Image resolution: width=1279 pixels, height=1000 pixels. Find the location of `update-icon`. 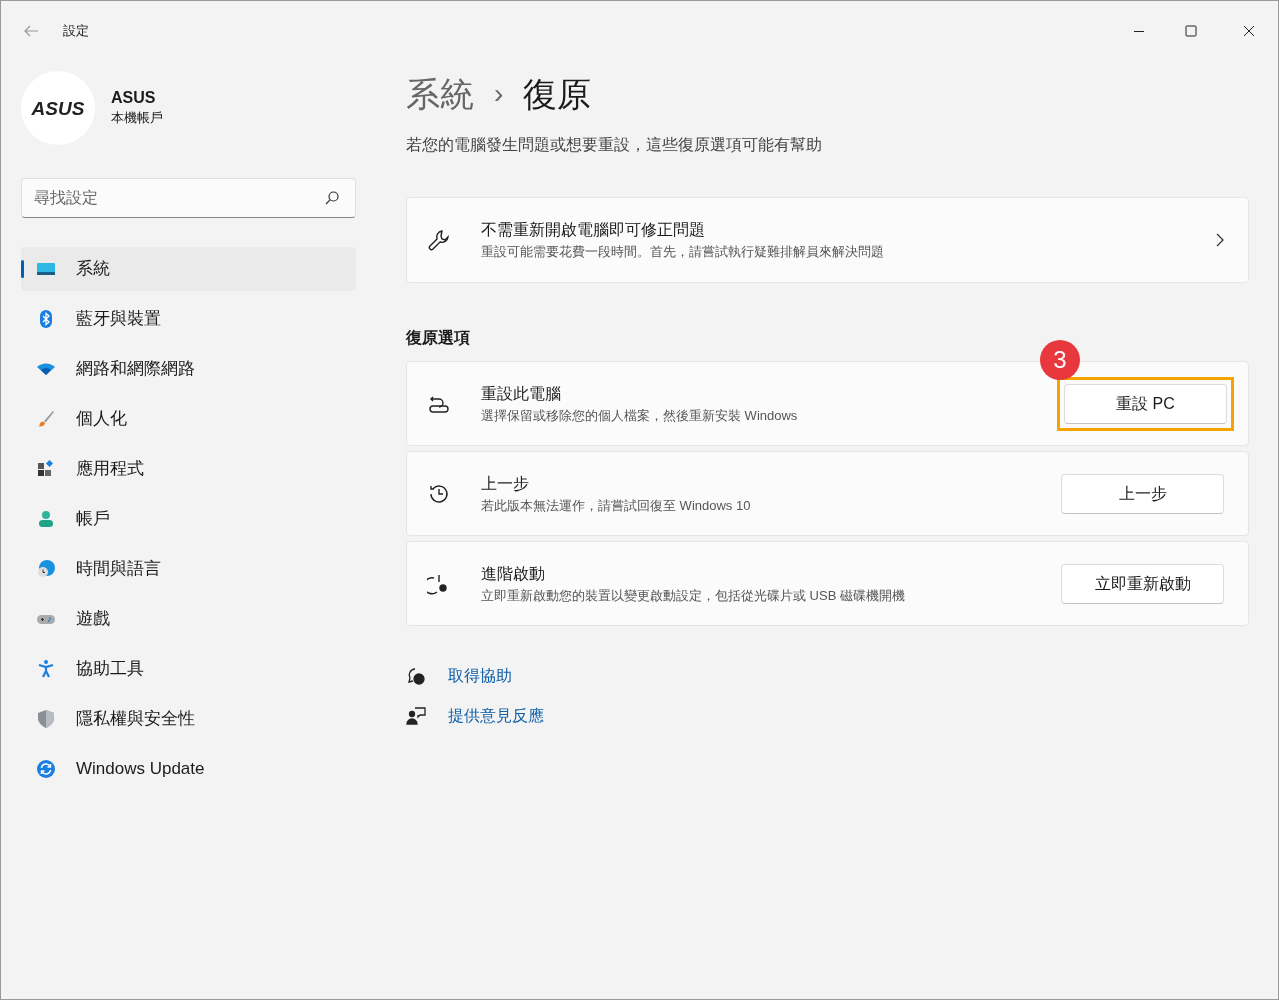

update-icon is located at coordinates (46, 769).